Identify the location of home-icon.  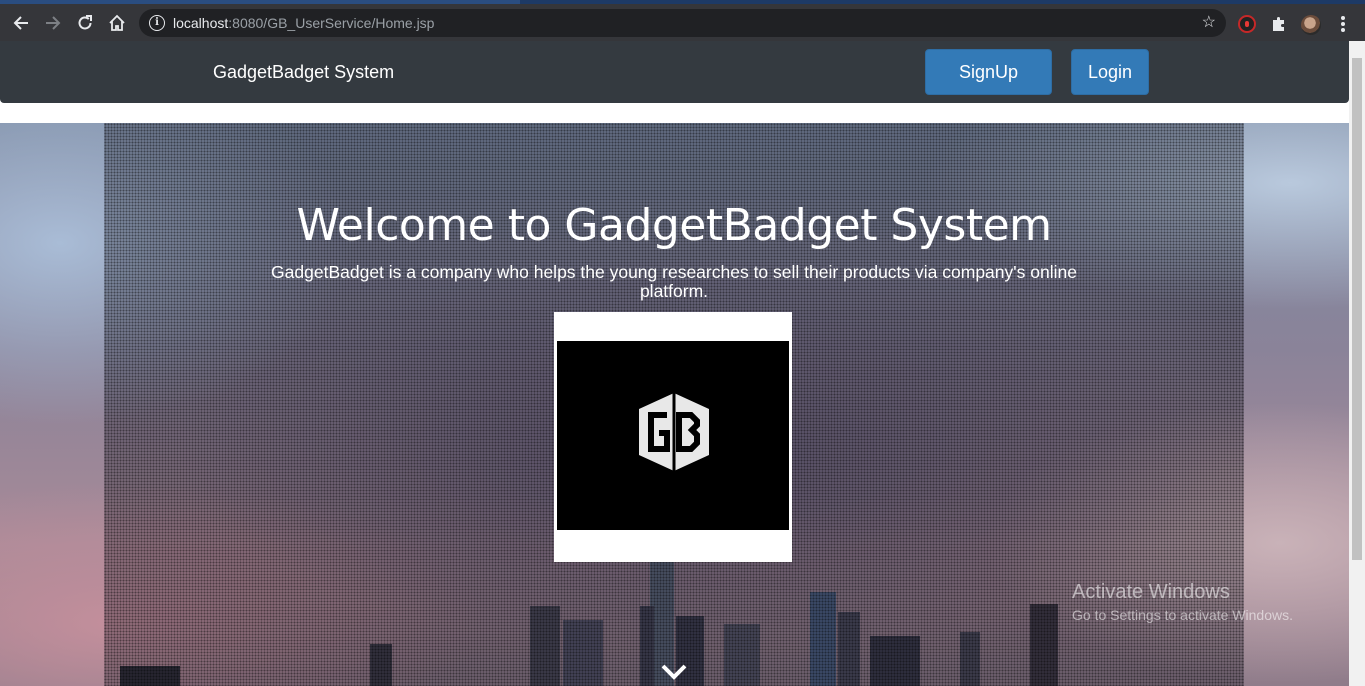
(117, 23).